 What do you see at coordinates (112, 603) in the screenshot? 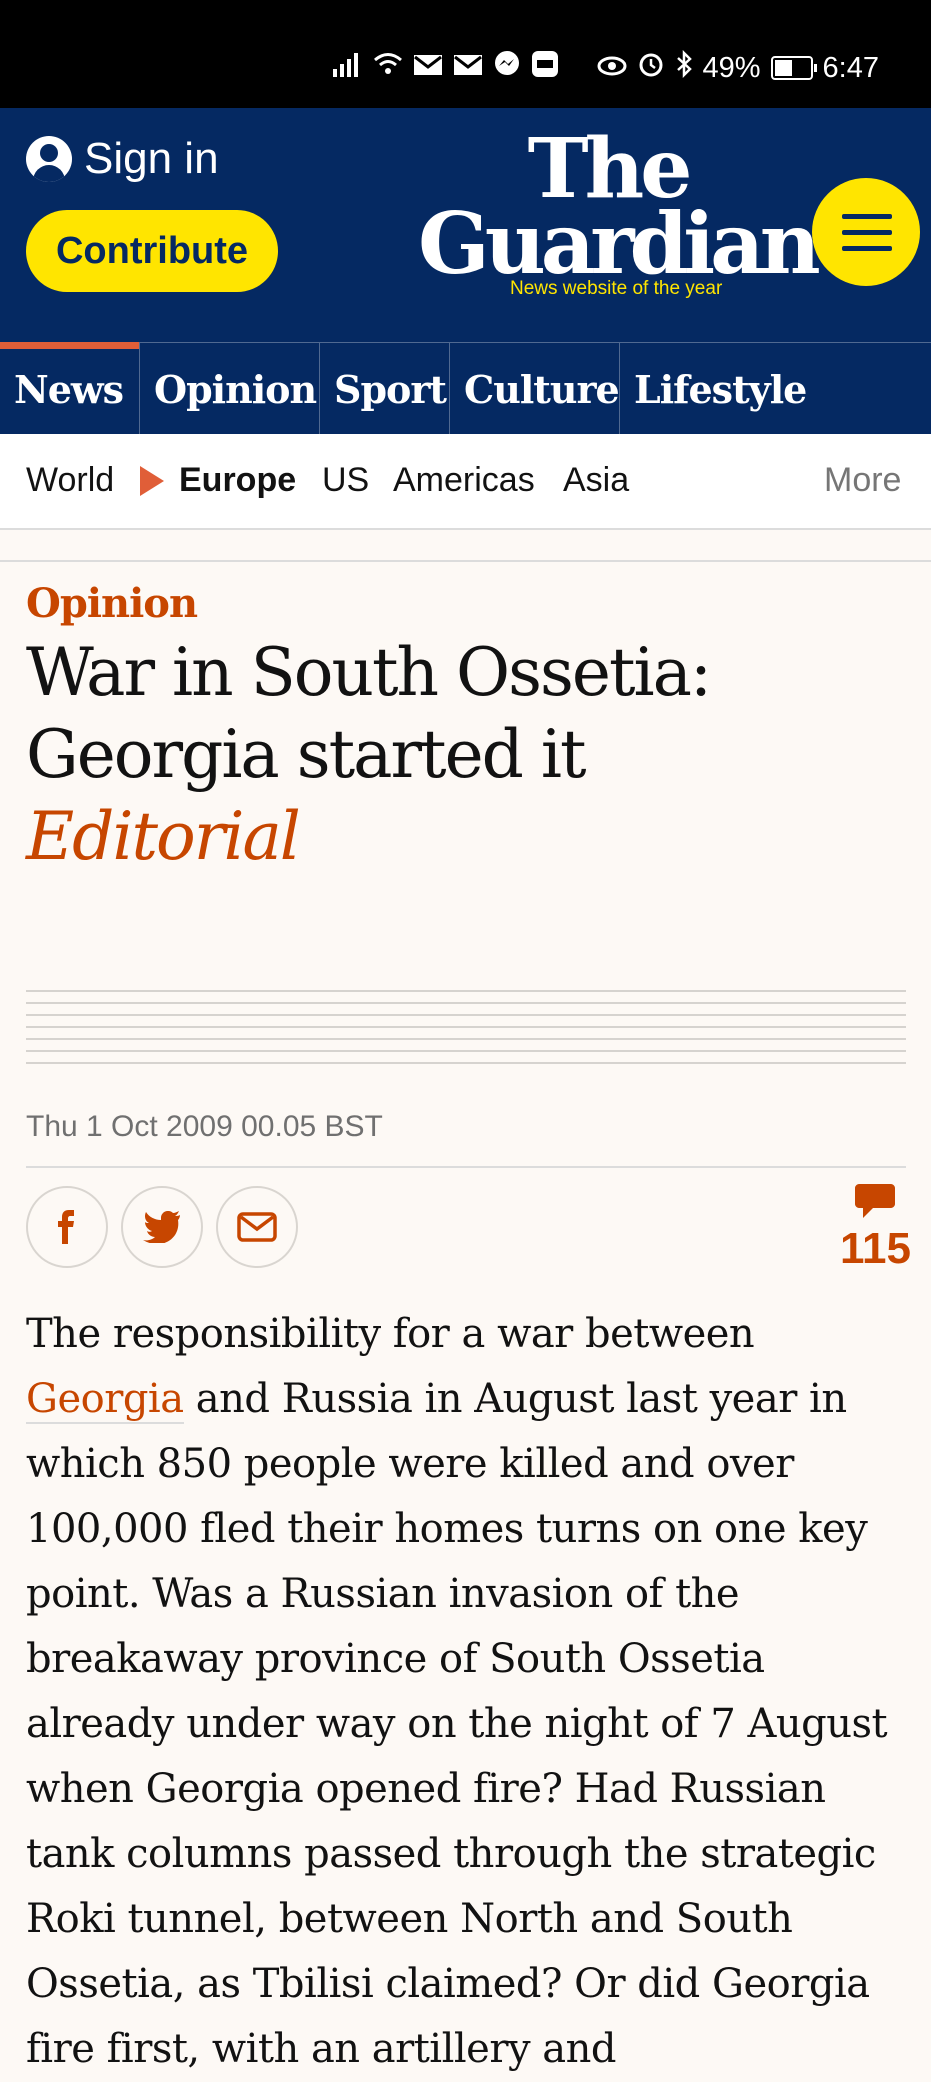
I see `section-kicker: Opinion` at bounding box center [112, 603].